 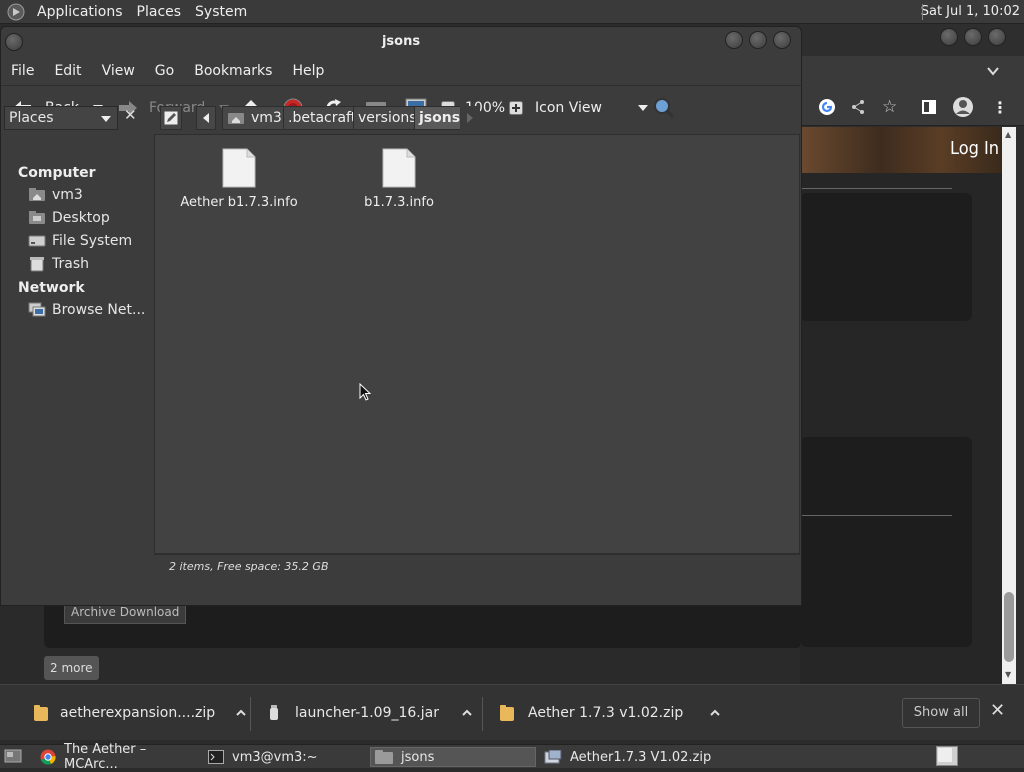 I want to click on task-file-manager: jsons, so click(x=453, y=757).